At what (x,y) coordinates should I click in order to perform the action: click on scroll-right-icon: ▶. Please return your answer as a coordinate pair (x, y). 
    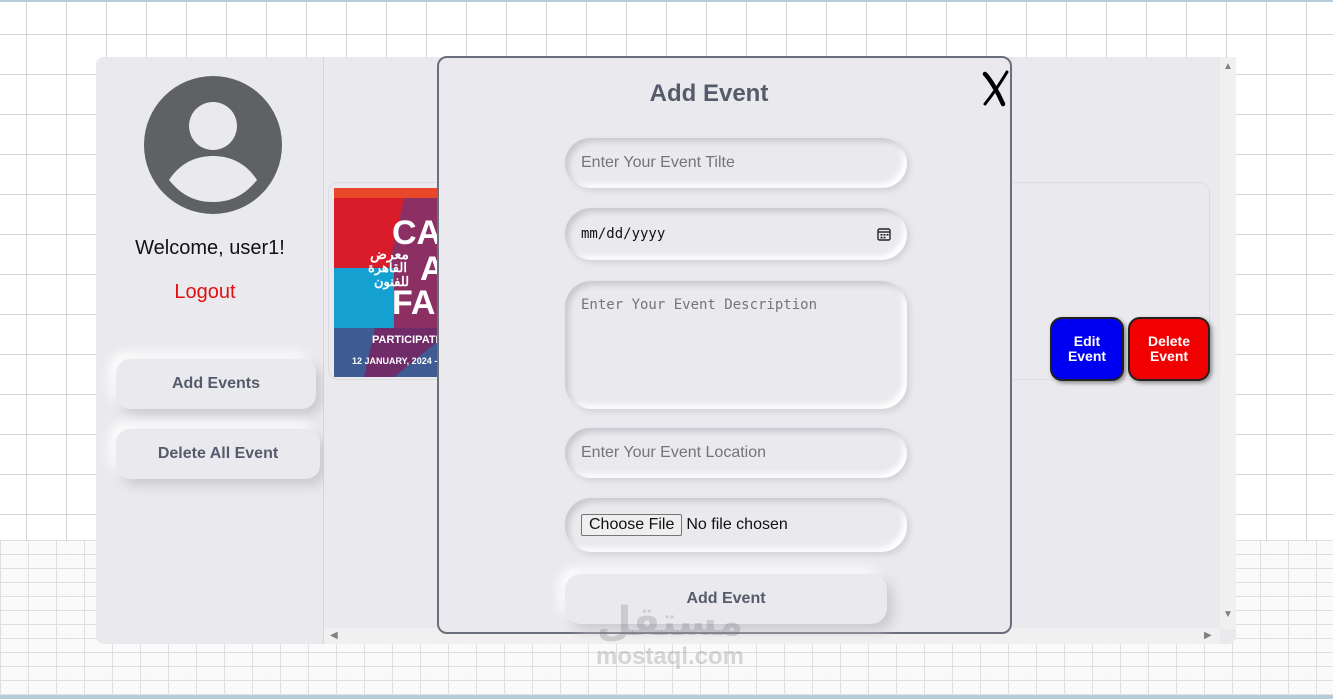
    Looking at the image, I should click on (1208, 635).